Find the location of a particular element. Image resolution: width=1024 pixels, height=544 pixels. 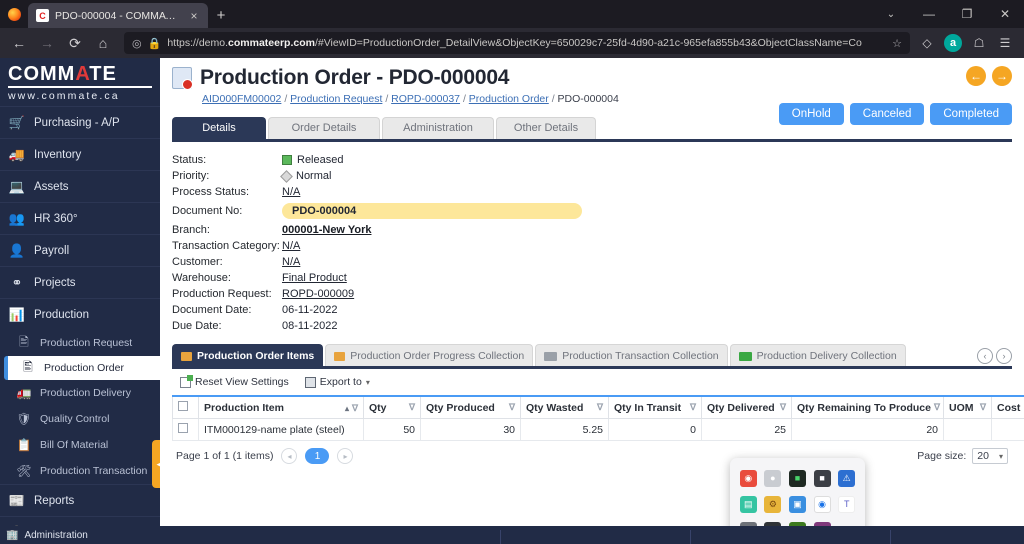

pocket-icon: ◇ is located at coordinates (927, 43).